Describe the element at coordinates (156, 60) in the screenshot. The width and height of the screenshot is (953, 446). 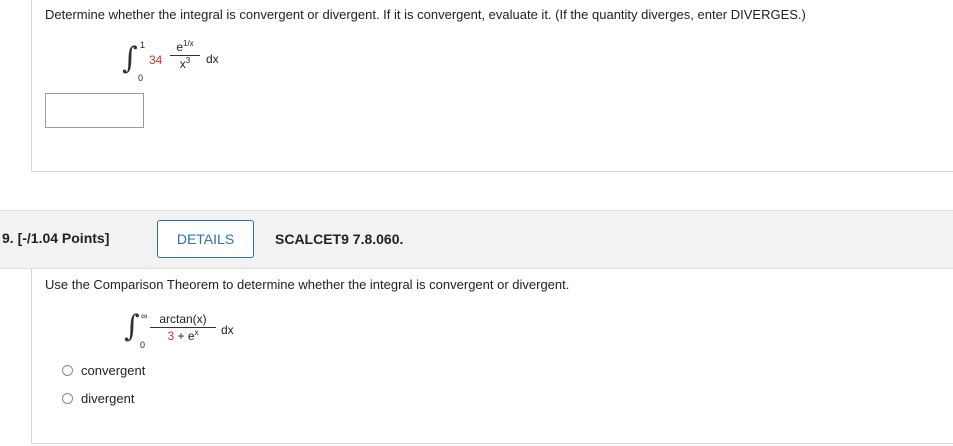
I see `integral-coefficient: 34` at that location.